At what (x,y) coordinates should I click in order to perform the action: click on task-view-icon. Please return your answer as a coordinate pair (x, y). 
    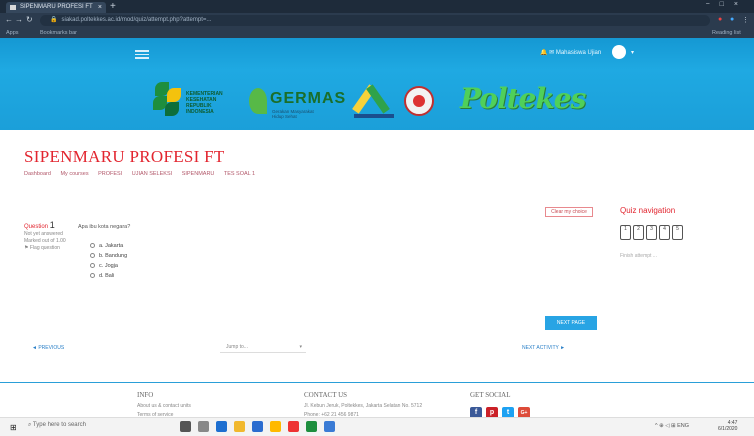
    Looking at the image, I should click on (185, 426).